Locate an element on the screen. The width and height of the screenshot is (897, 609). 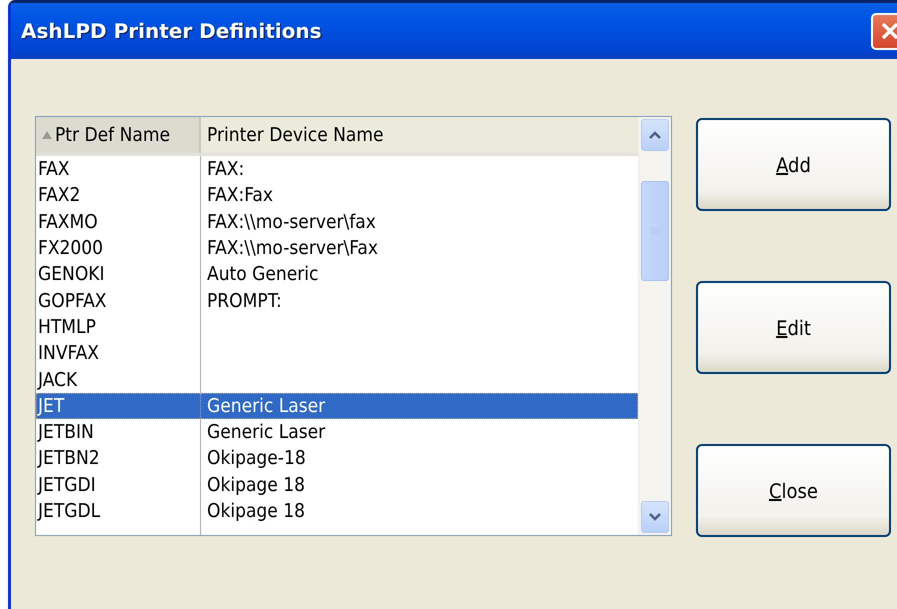
chevron-up-icon is located at coordinates (655, 135).